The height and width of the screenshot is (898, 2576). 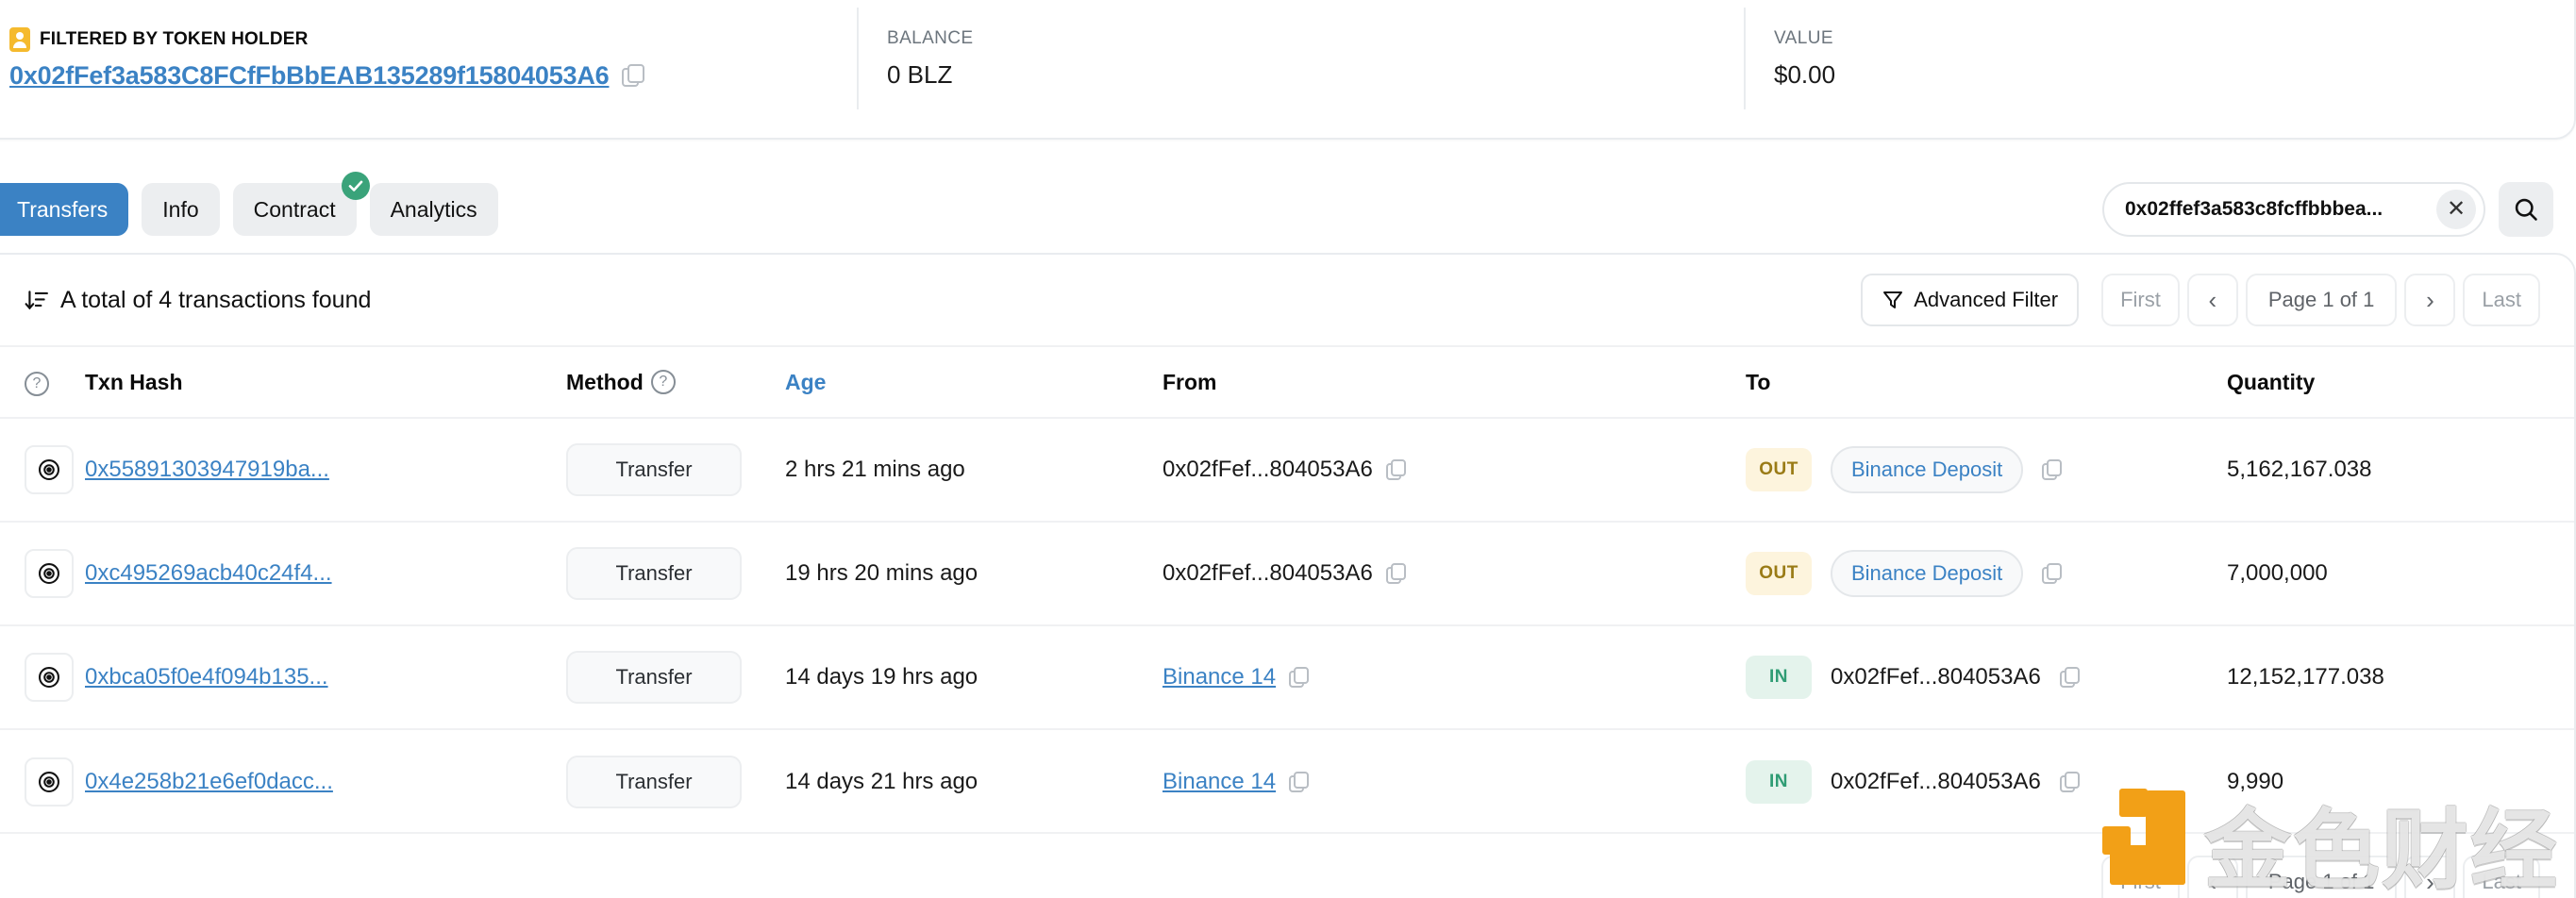 I want to click on balance-block: BALANCE 0 BLZ, so click(x=1300, y=69).